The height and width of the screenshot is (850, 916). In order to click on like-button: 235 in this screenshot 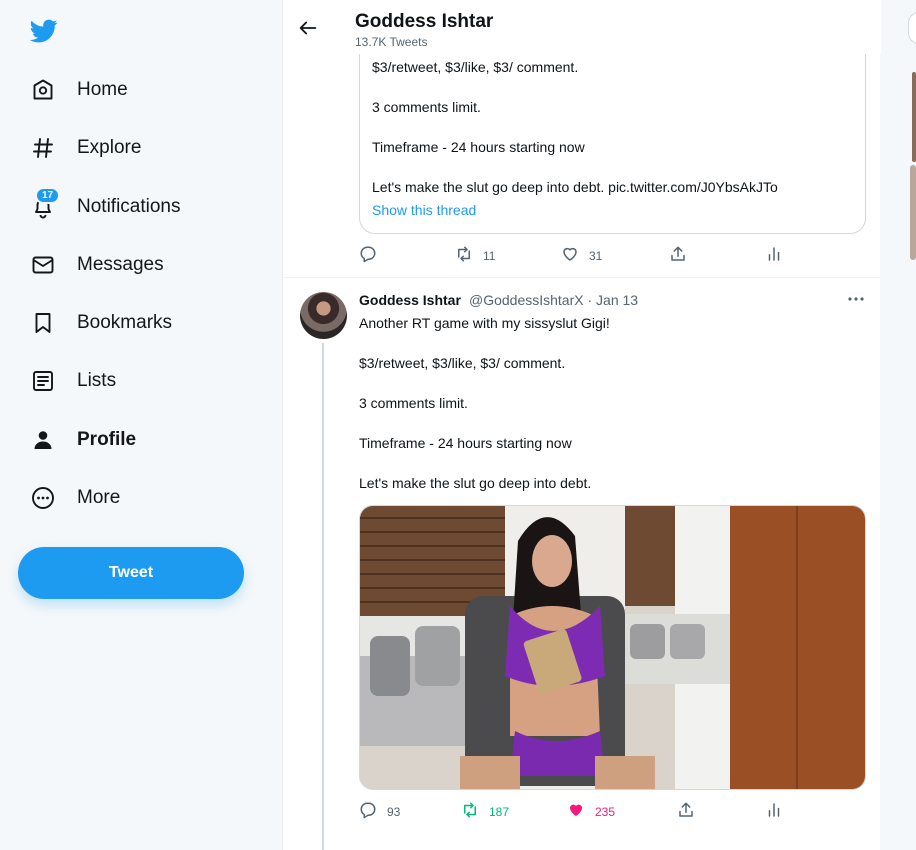, I will do `click(591, 812)`.